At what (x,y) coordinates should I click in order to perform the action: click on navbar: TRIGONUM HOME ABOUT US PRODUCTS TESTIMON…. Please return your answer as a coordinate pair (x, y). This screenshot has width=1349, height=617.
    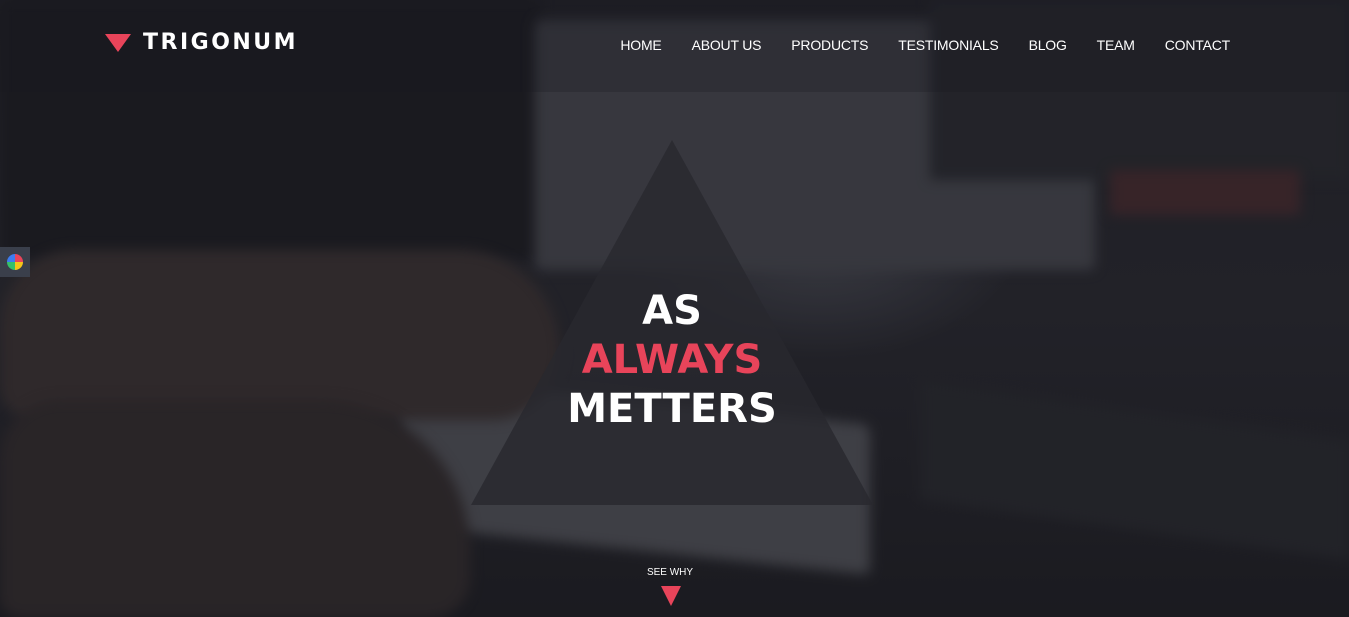
    Looking at the image, I should click on (674, 46).